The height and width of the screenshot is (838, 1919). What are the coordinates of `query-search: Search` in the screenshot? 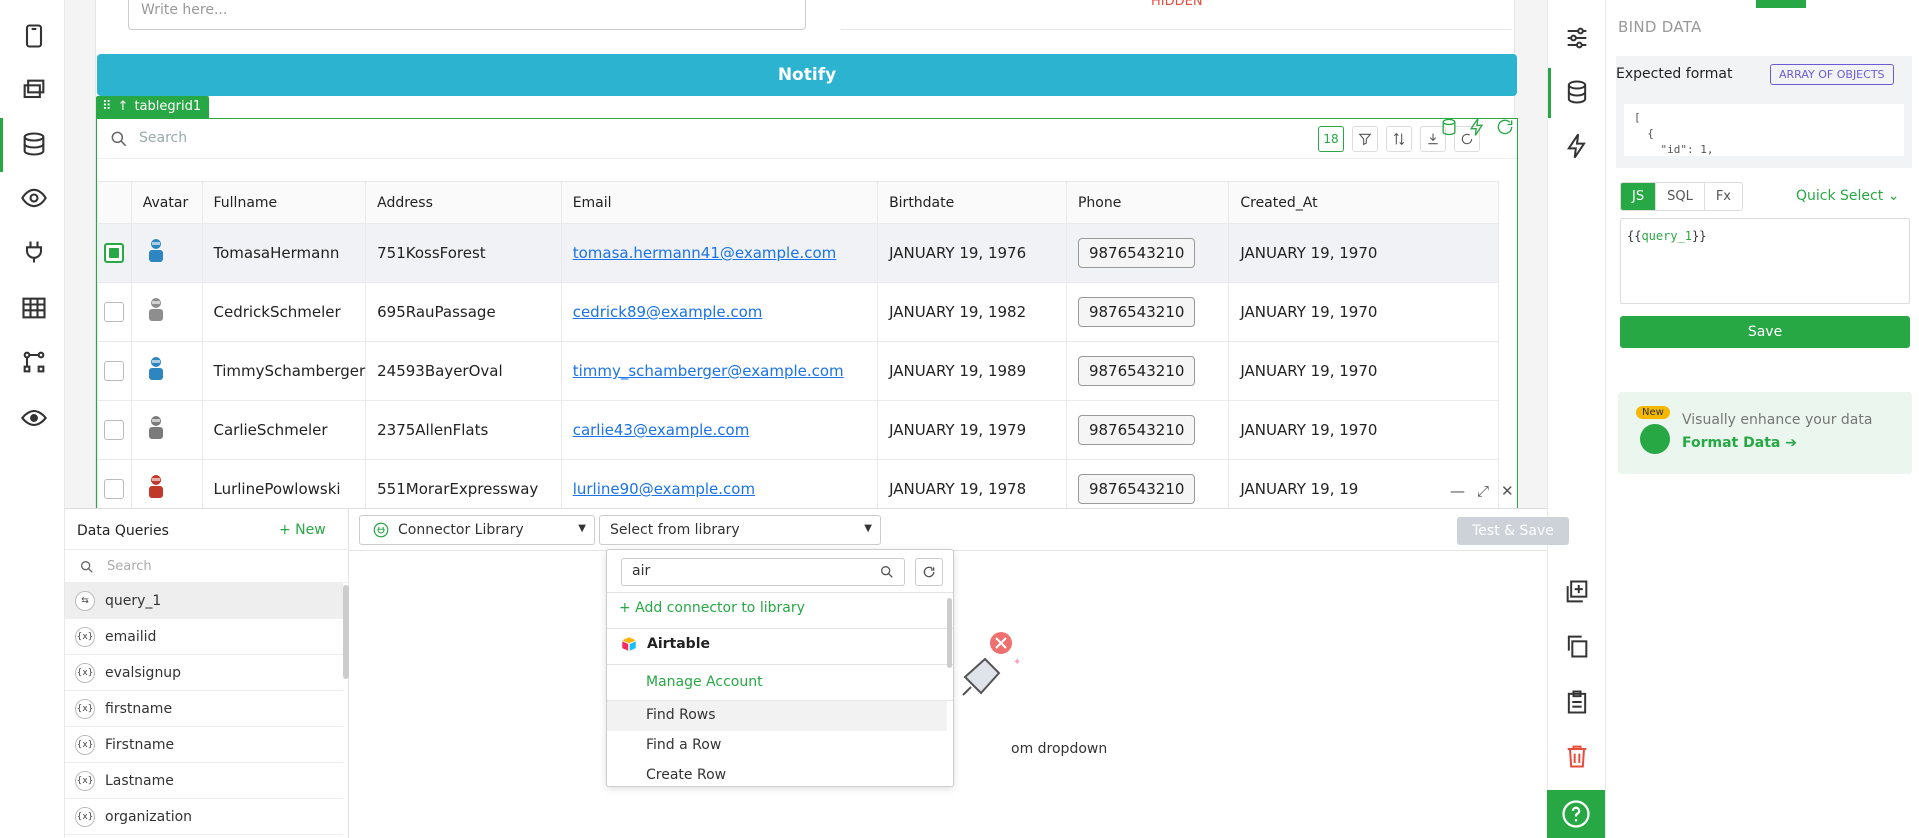 It's located at (207, 566).